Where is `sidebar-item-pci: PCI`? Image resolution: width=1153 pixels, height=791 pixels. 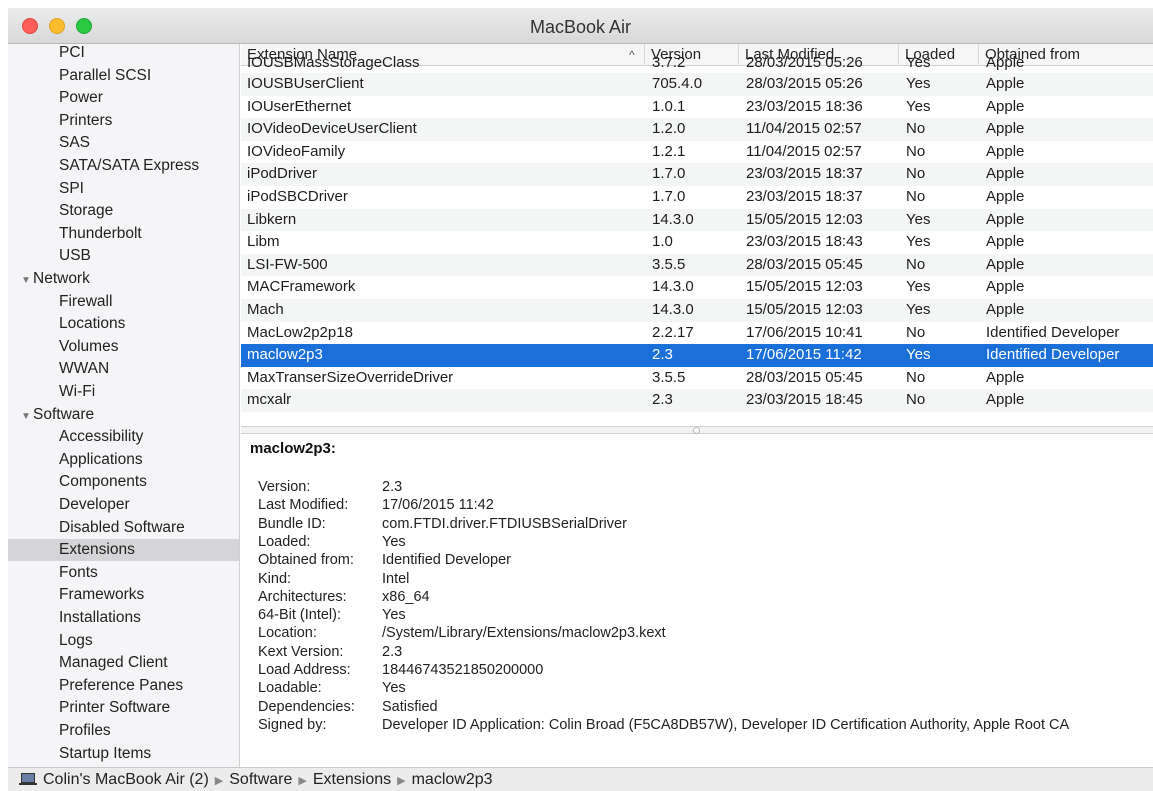
sidebar-item-pci: PCI is located at coordinates (123, 54).